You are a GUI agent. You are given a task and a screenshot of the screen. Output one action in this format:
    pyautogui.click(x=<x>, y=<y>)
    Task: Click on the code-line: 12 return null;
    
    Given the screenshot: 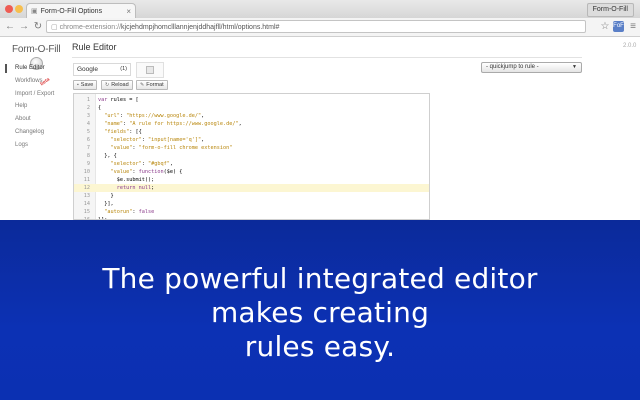 What is the action you would take?
    pyautogui.click(x=251, y=188)
    